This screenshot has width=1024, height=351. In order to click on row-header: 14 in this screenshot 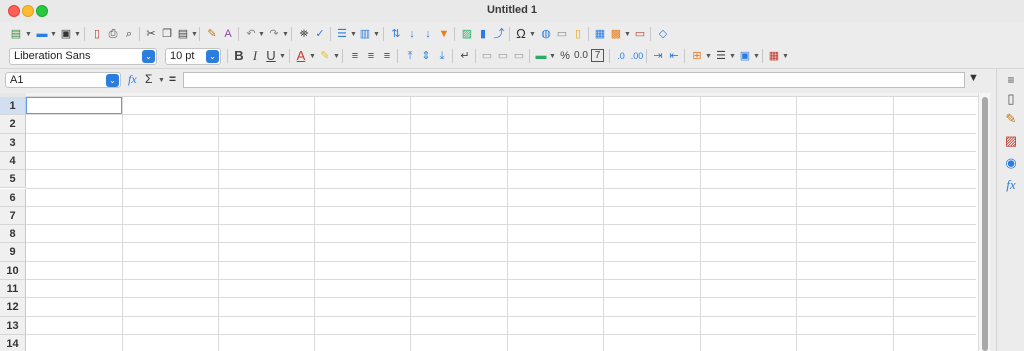, I will do `click(13, 342)`.